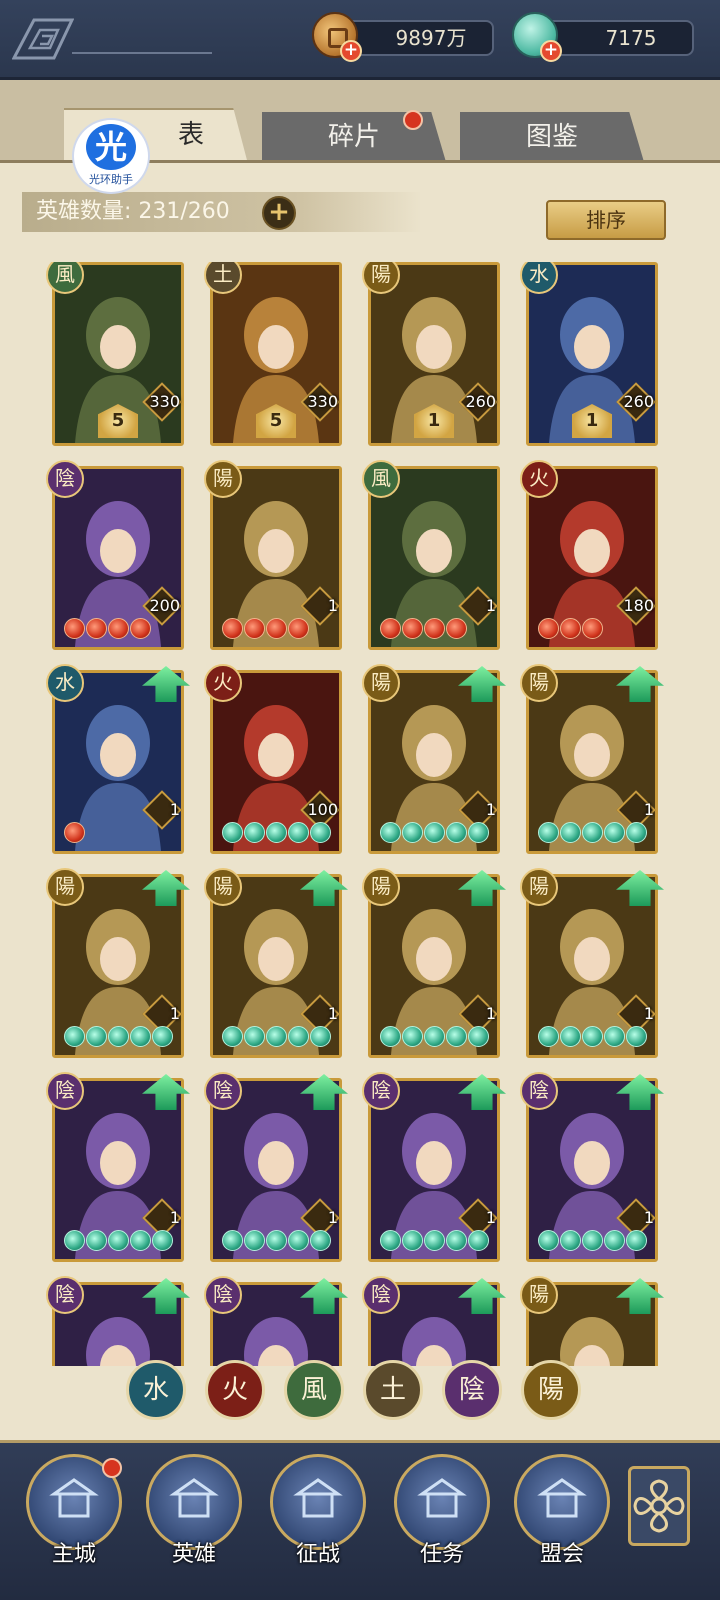 The image size is (720, 1600). Describe the element at coordinates (356, 1391) in the screenshot. I see `element-filter-bar: 水火風土陰陽` at that location.